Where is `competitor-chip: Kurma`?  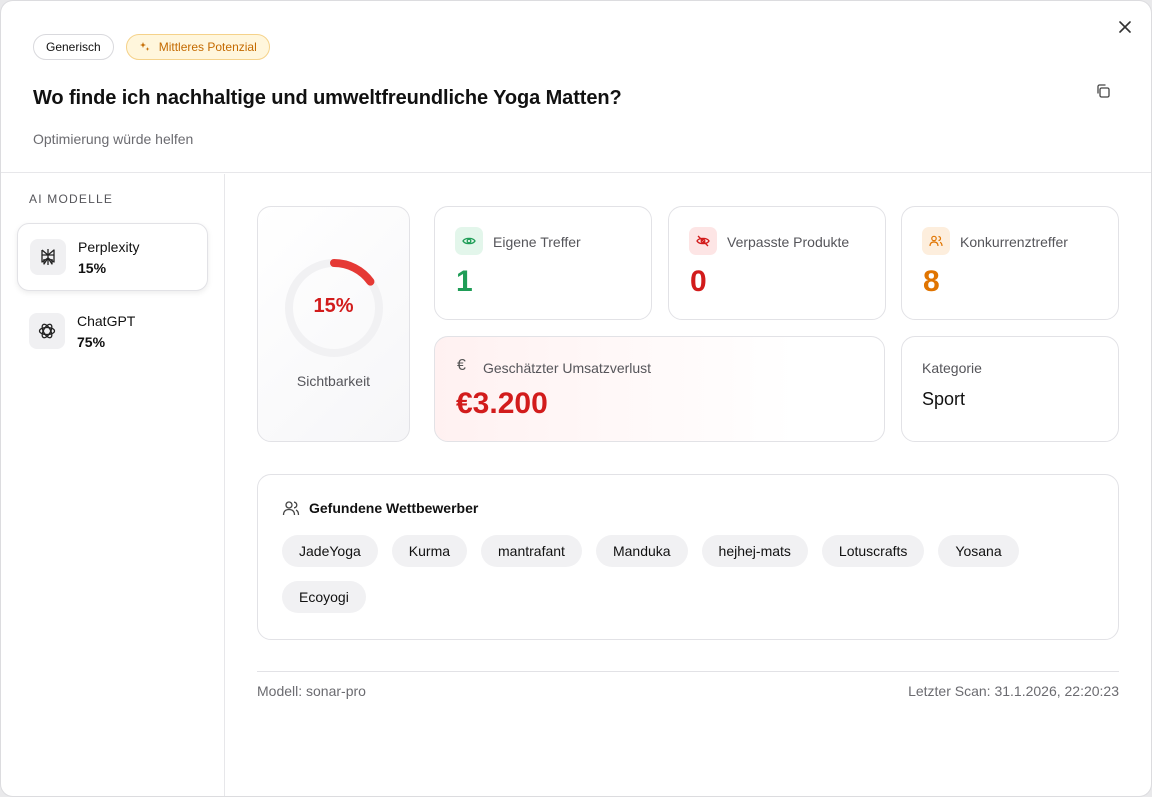 competitor-chip: Kurma is located at coordinates (429, 551).